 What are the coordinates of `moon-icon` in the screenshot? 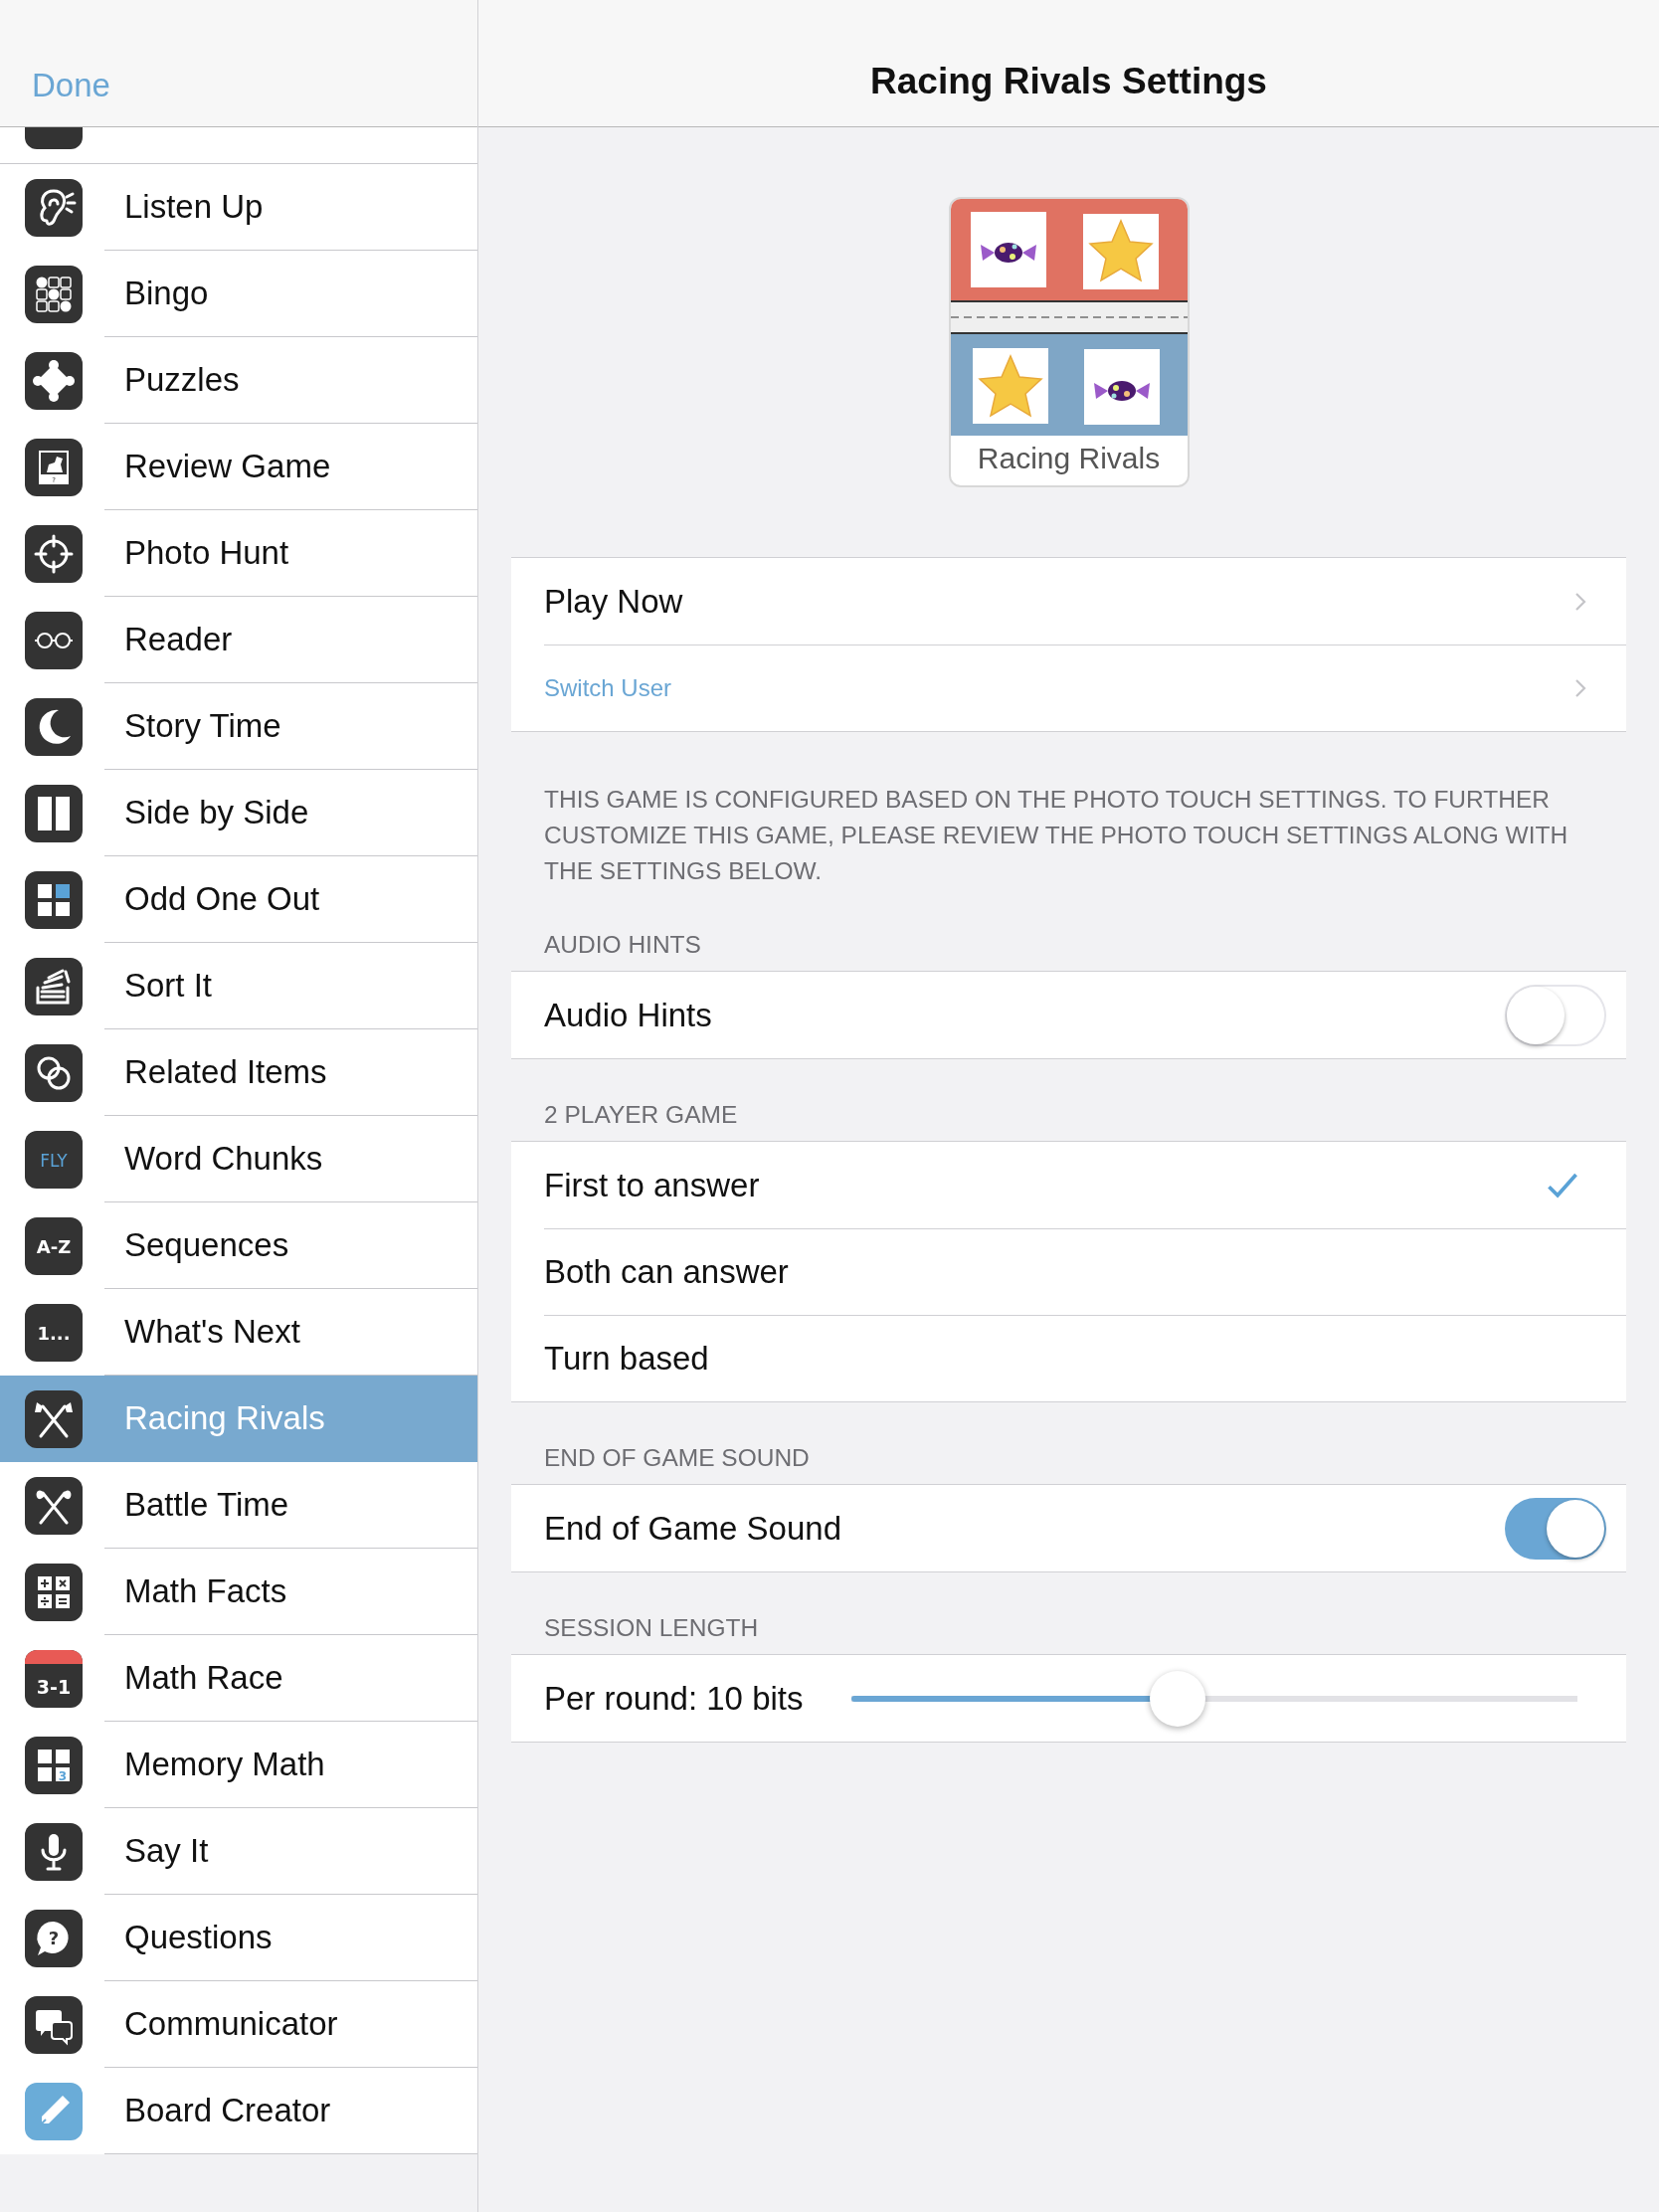 It's located at (54, 726).